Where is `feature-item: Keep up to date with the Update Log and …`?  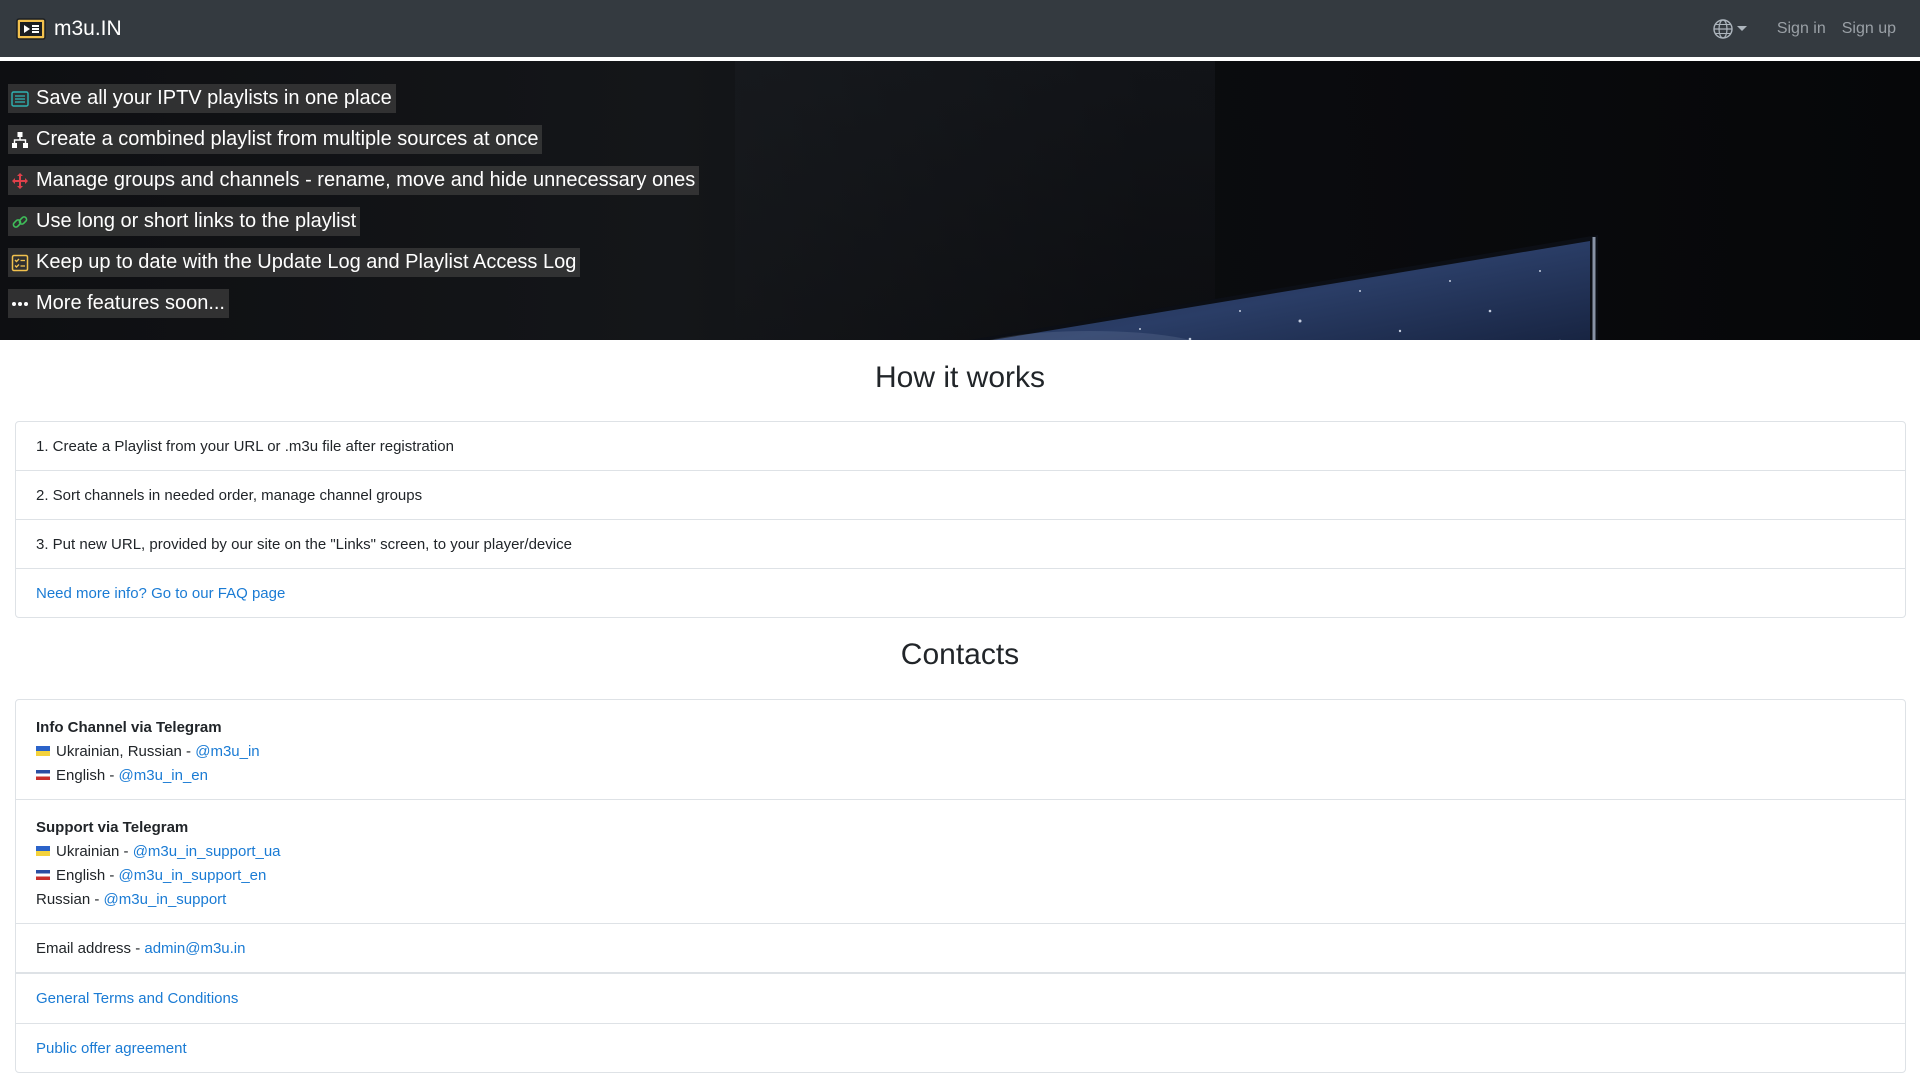
feature-item: Keep up to date with the Update Log and … is located at coordinates (294, 262).